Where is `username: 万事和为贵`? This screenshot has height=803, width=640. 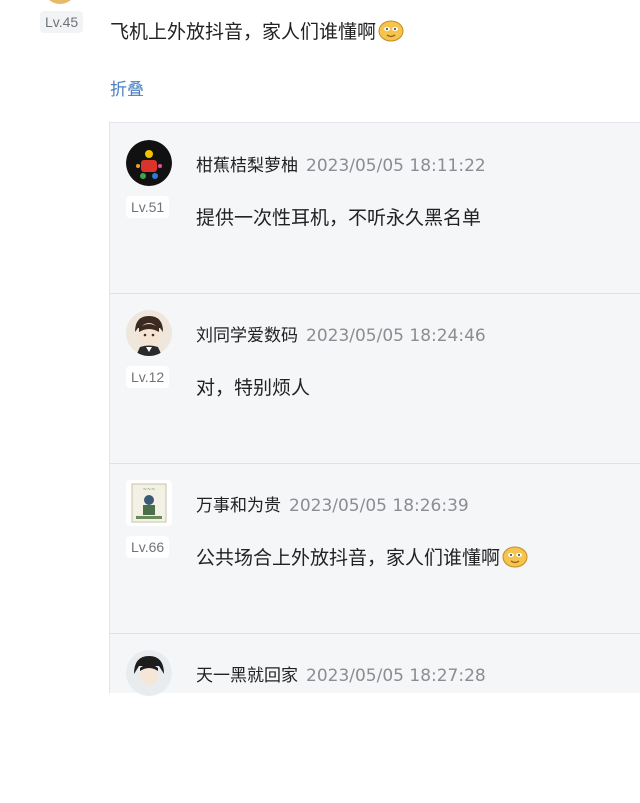 username: 万事和为贵 is located at coordinates (238, 506).